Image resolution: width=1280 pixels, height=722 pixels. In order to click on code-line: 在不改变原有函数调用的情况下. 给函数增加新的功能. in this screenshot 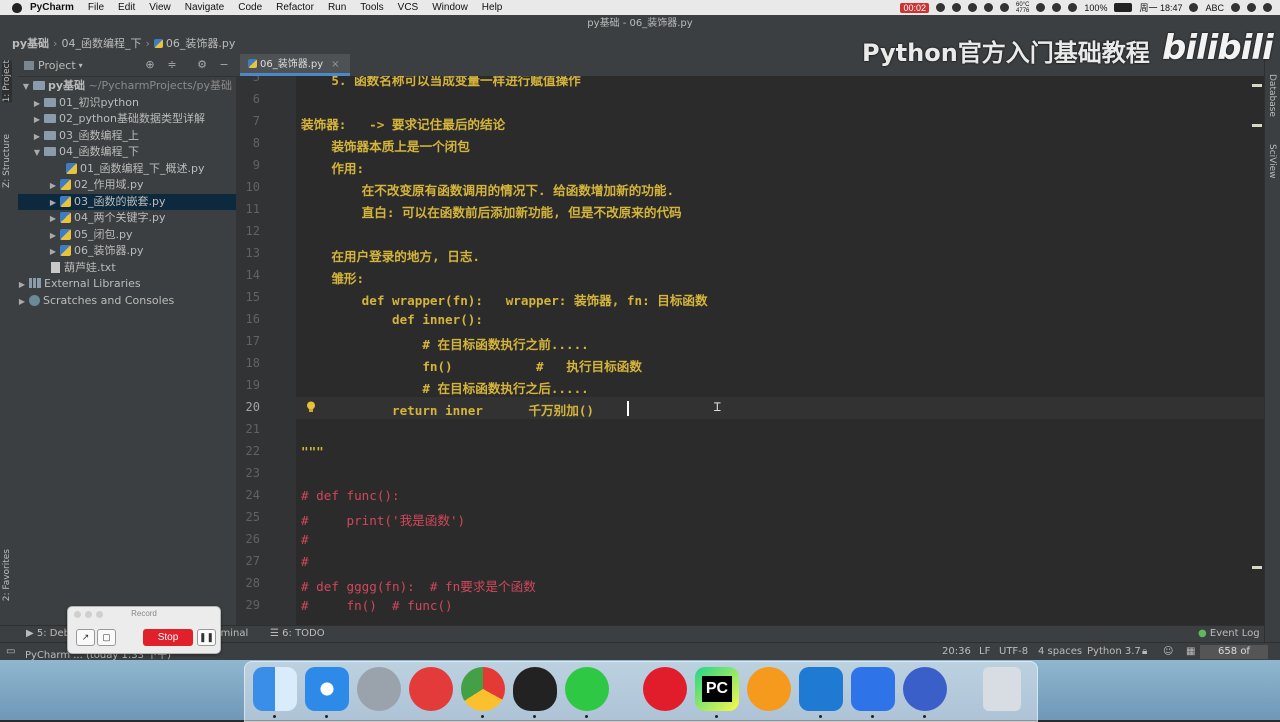, I will do `click(487, 189)`.